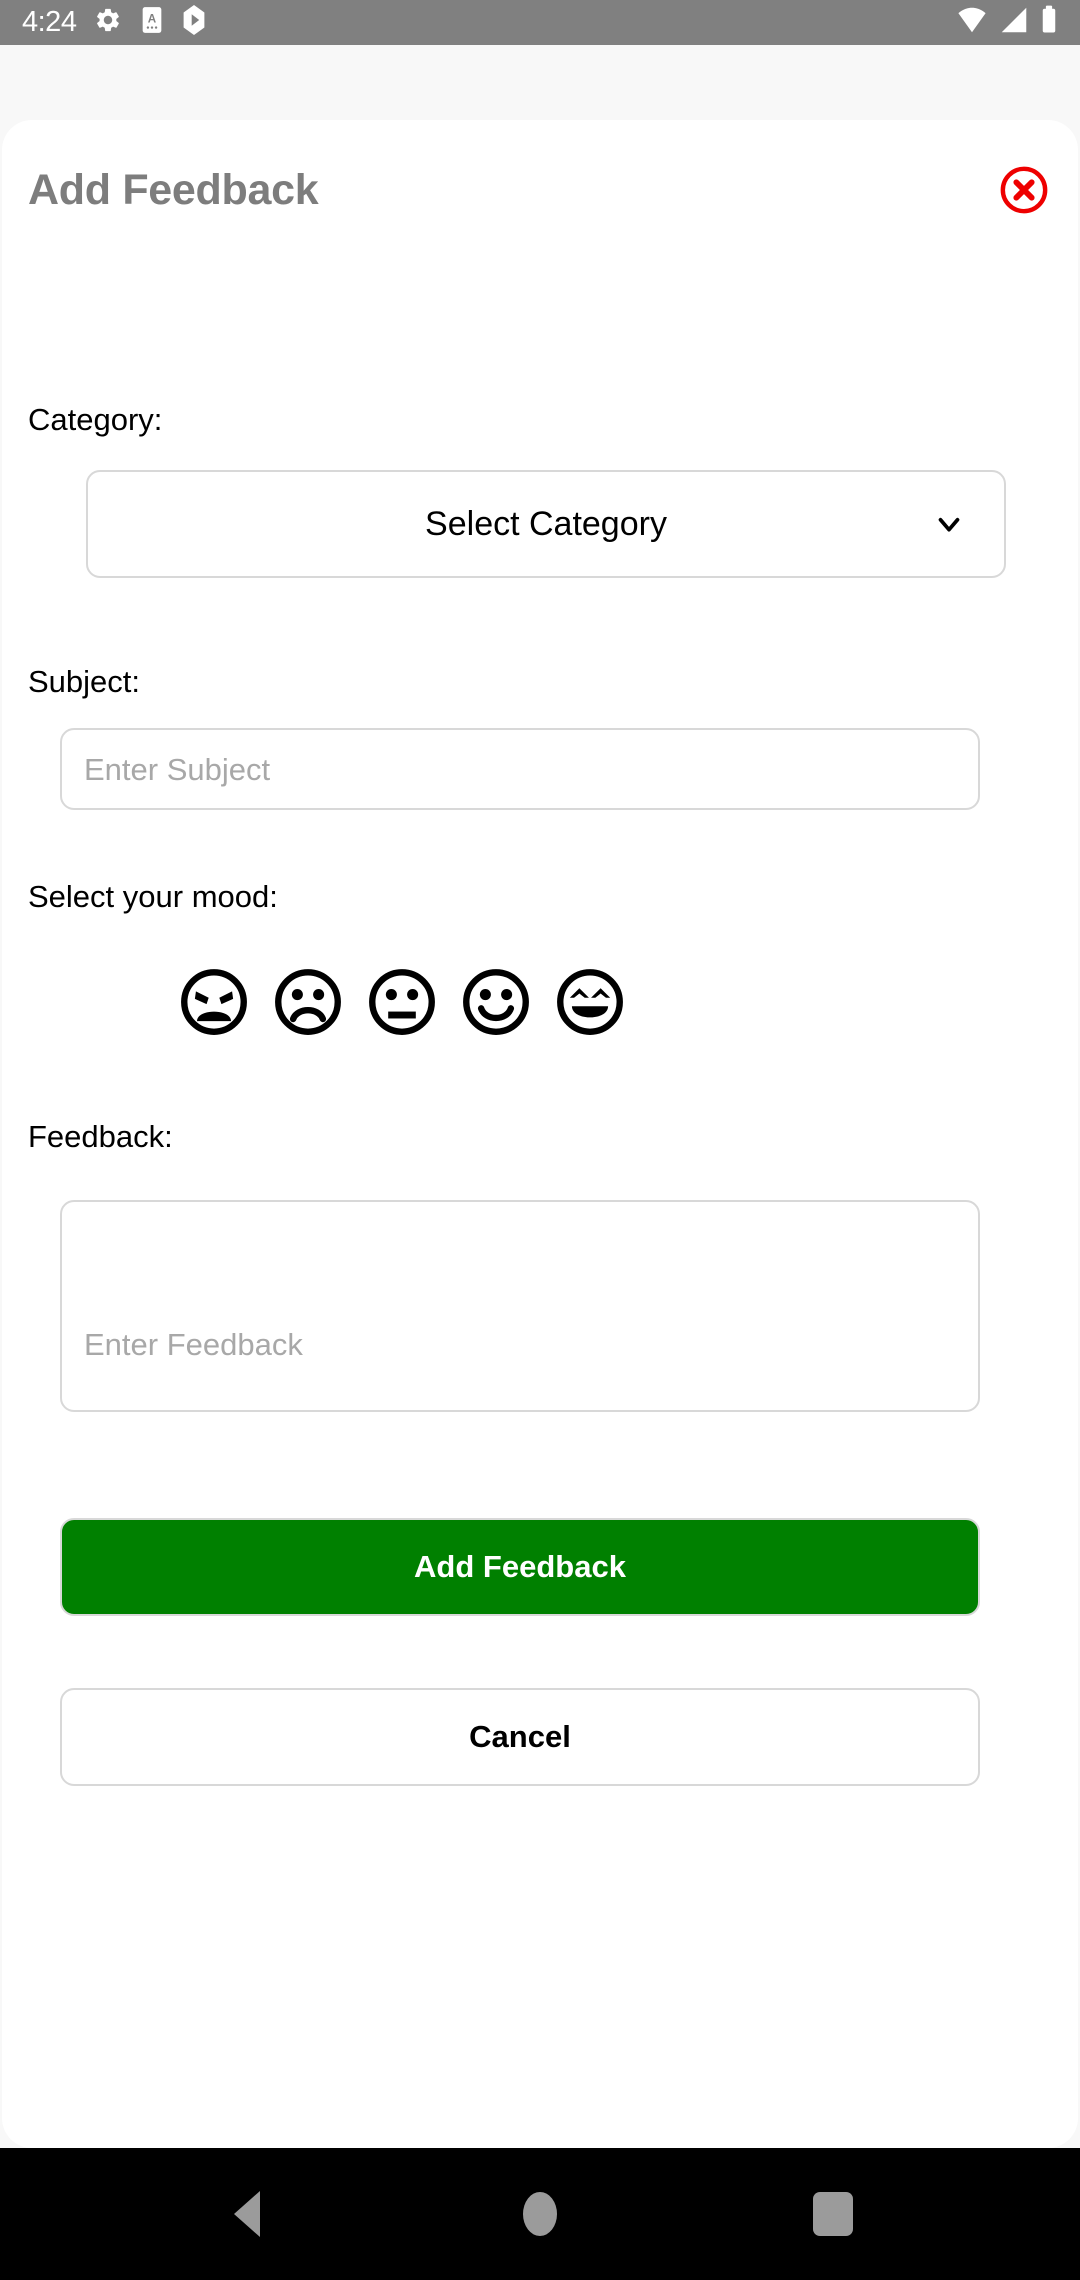 The height and width of the screenshot is (2280, 1080). What do you see at coordinates (100, 1136) in the screenshot?
I see `feedback-label: Feedback:` at bounding box center [100, 1136].